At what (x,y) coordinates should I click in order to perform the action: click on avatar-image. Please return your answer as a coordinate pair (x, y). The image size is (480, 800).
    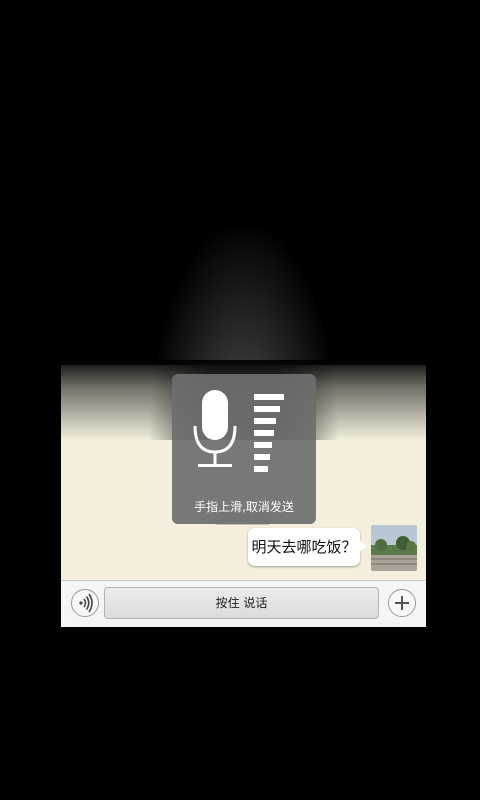
    Looking at the image, I should click on (394, 548).